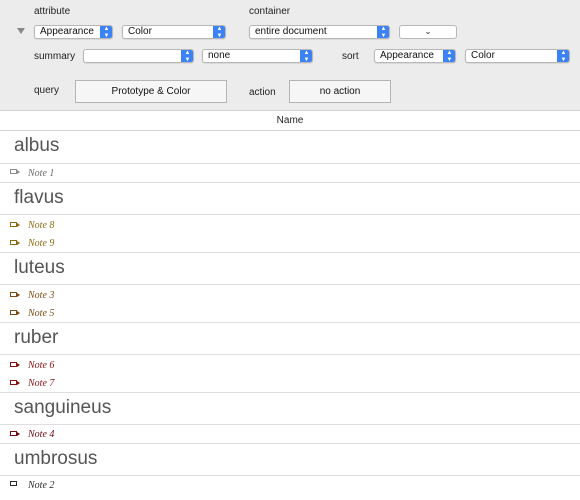  Describe the element at coordinates (257, 56) in the screenshot. I see `summary-op-popup: none ▲ ▼` at that location.